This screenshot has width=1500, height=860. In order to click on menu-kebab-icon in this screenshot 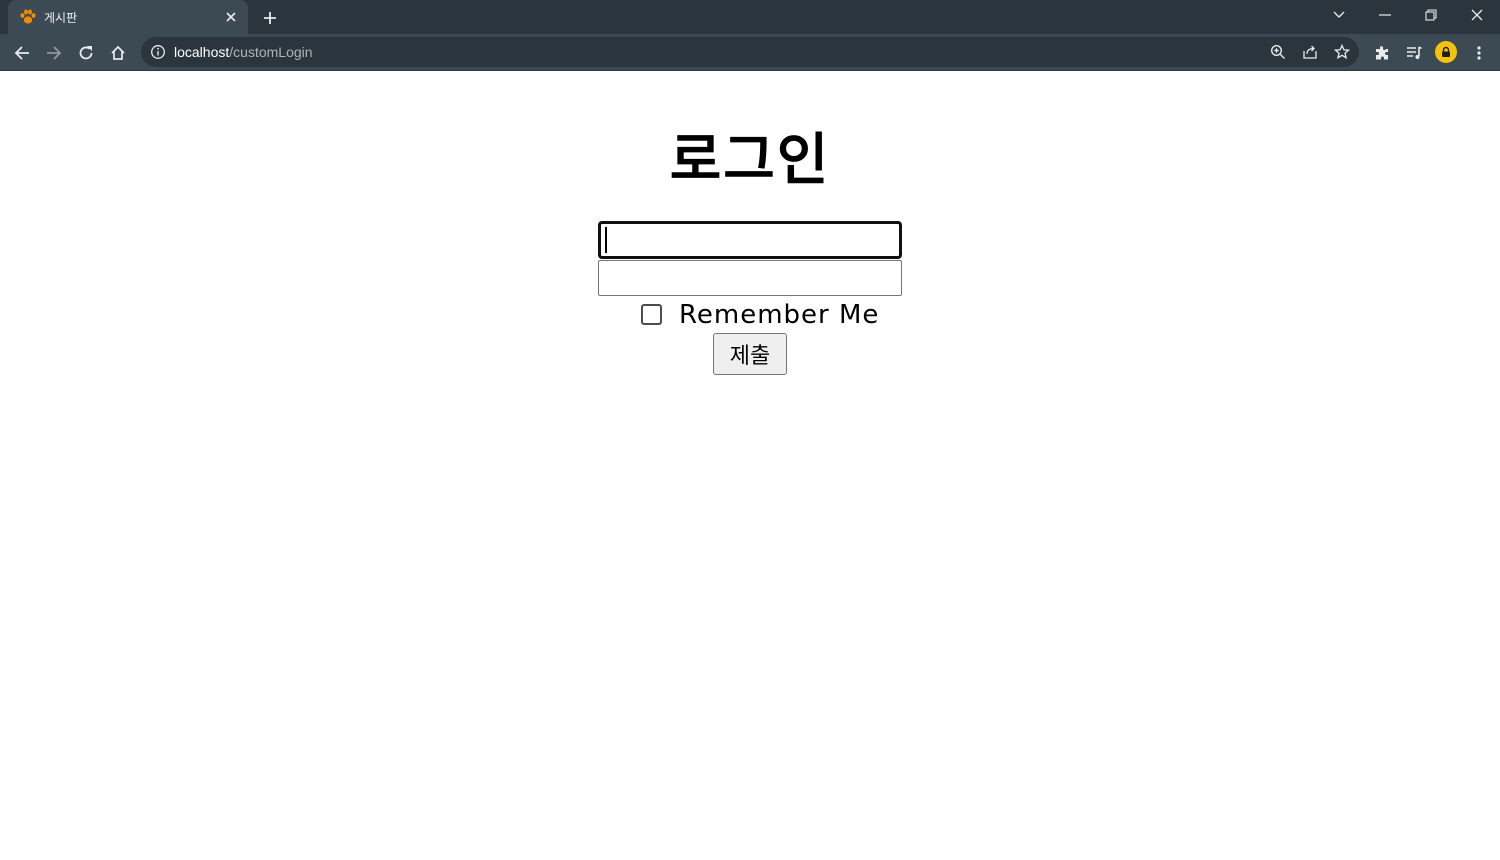, I will do `click(1479, 53)`.